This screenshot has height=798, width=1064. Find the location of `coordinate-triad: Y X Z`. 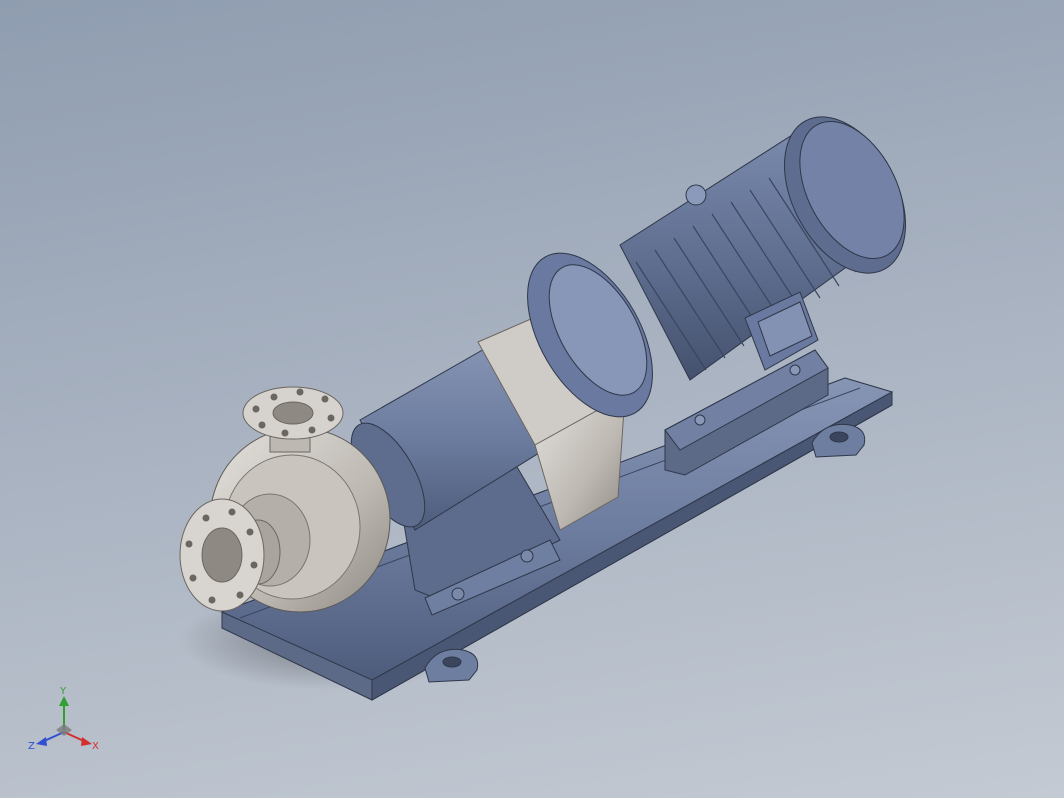

coordinate-triad: Y X Z is located at coordinates (63, 718).